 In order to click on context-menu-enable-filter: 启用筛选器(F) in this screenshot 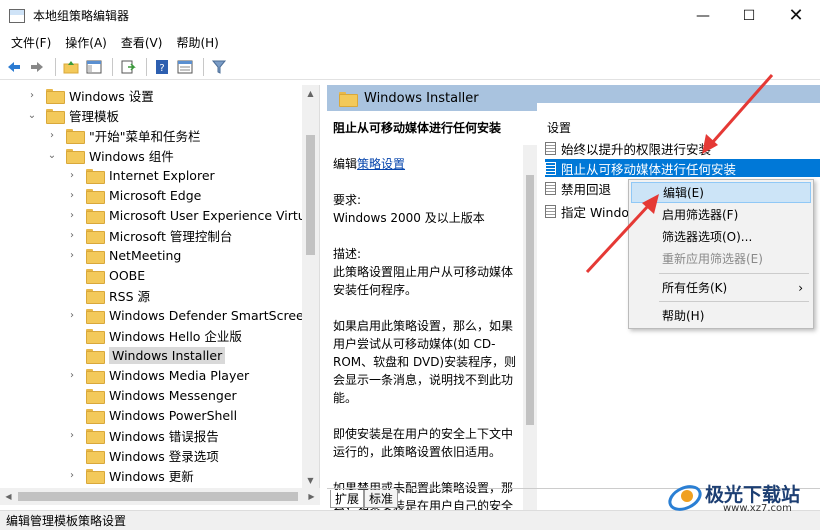, I will do `click(721, 214)`.